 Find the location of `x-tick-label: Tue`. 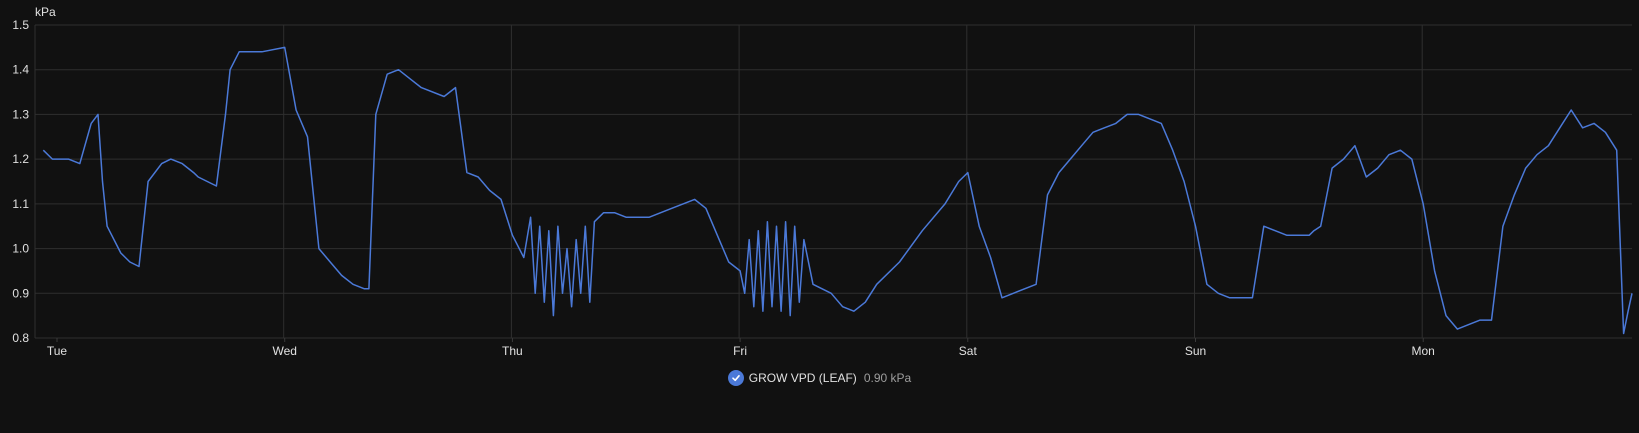

x-tick-label: Tue is located at coordinates (57, 351).